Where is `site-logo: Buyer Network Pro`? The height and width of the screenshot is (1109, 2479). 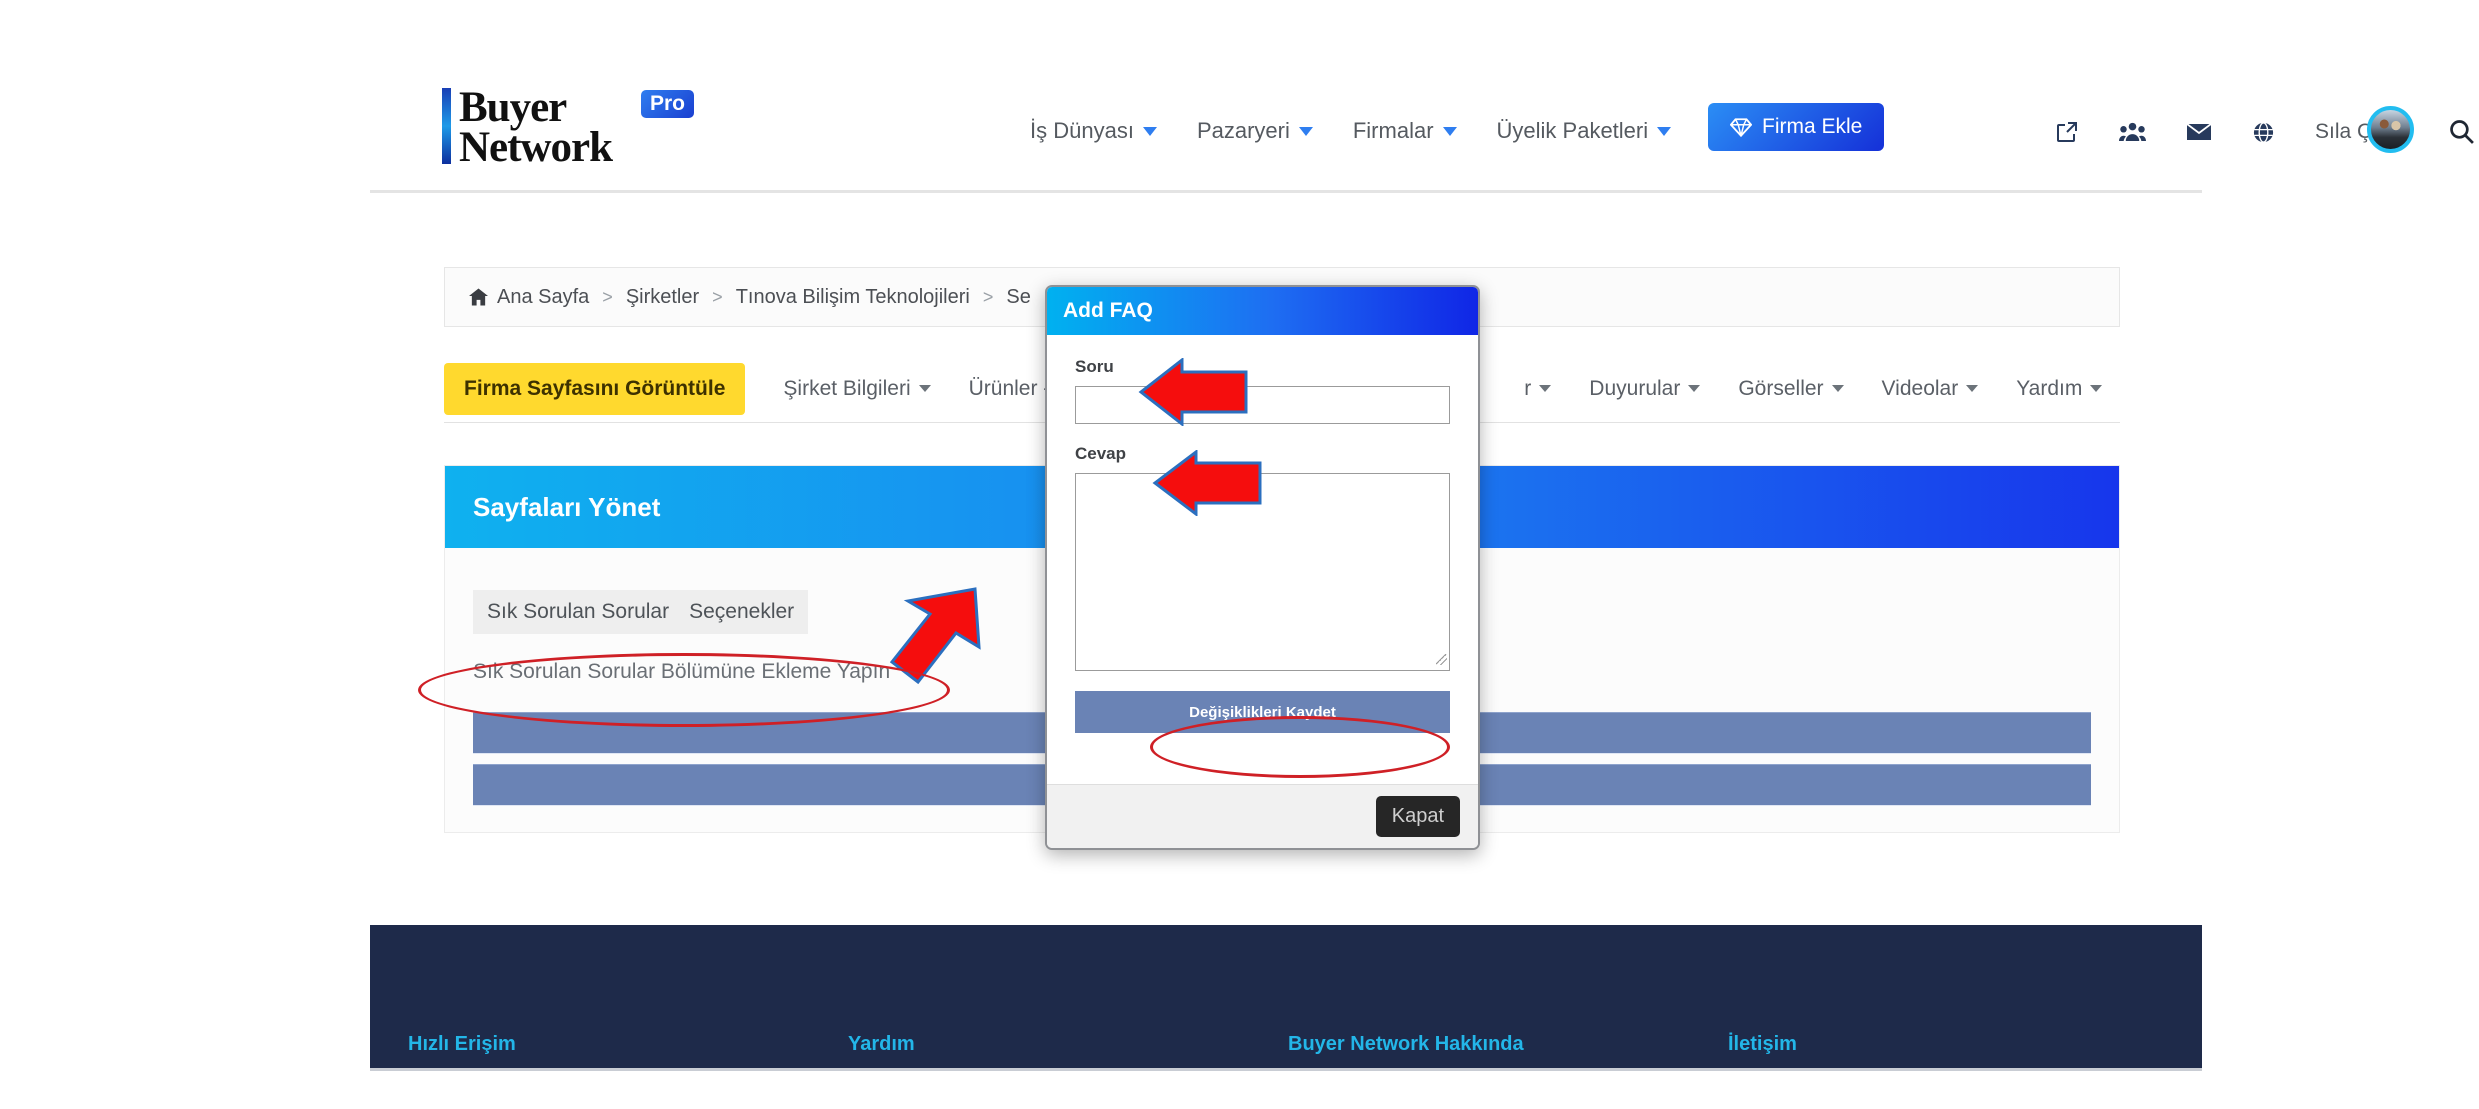
site-logo: Buyer Network Pro is located at coordinates (568, 127).